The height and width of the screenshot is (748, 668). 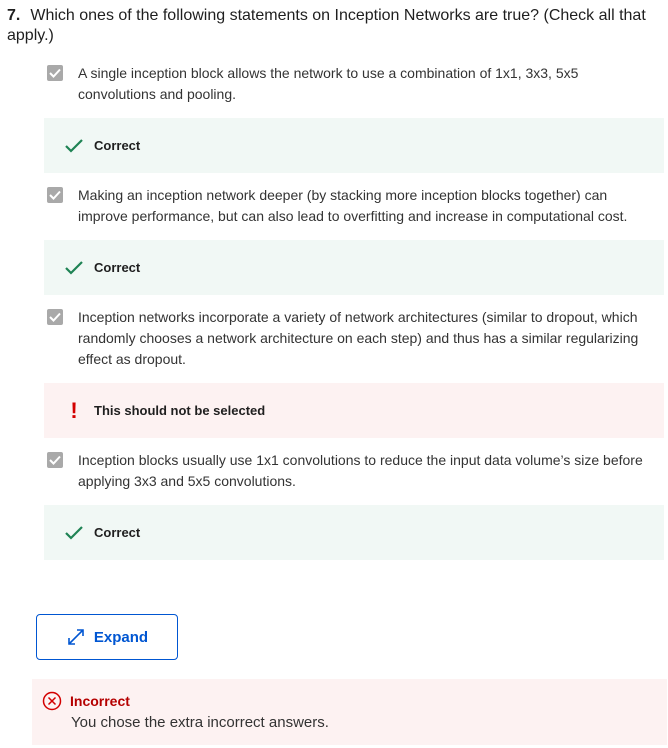 I want to click on expand-arrows-icon, so click(x=76, y=637).